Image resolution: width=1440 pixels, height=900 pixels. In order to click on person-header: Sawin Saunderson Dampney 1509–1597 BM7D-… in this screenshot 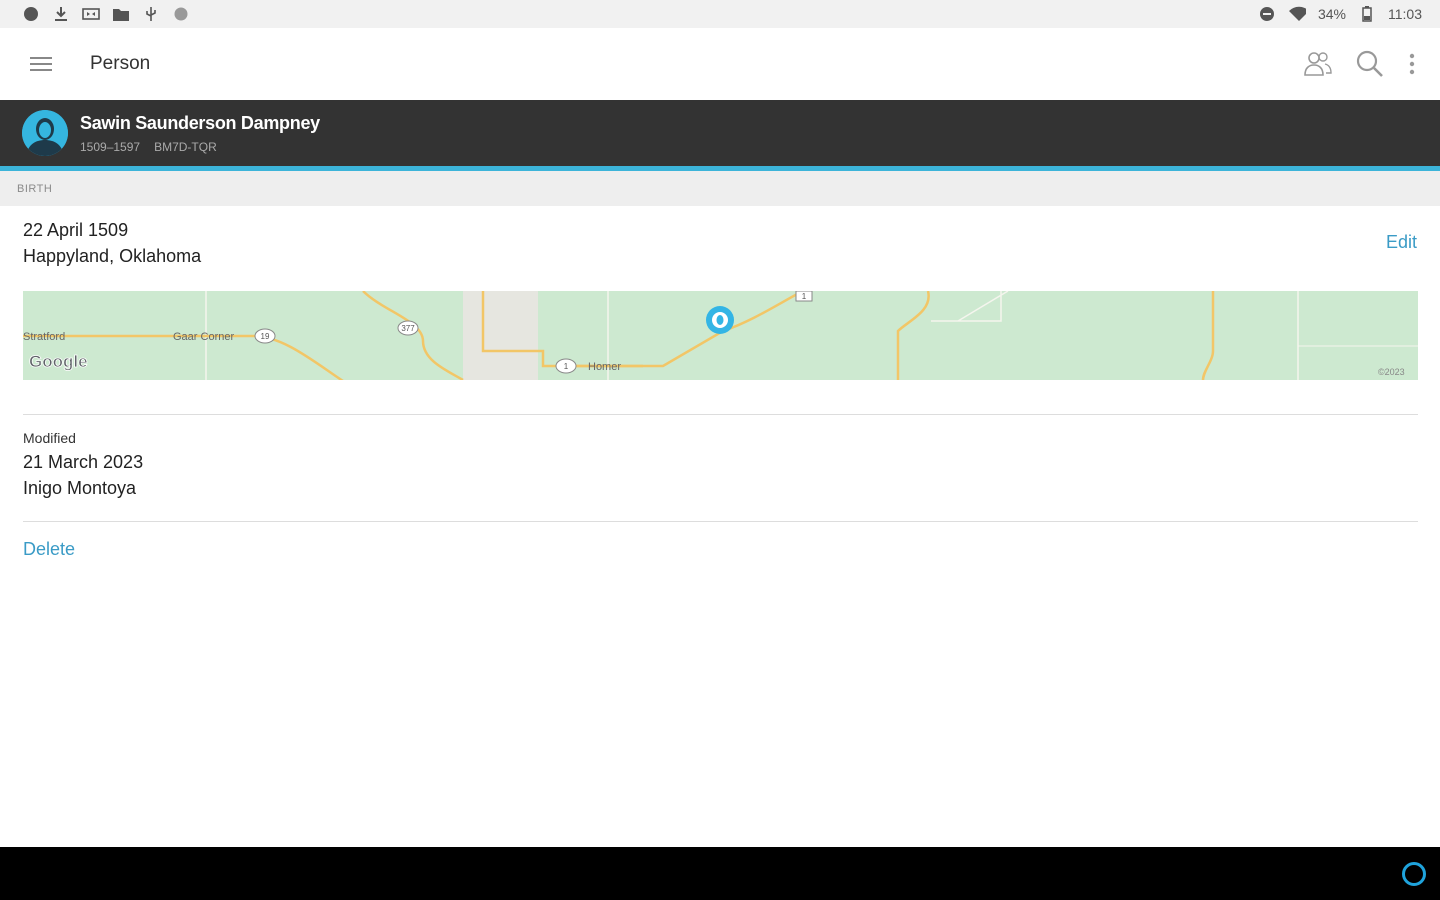, I will do `click(720, 133)`.